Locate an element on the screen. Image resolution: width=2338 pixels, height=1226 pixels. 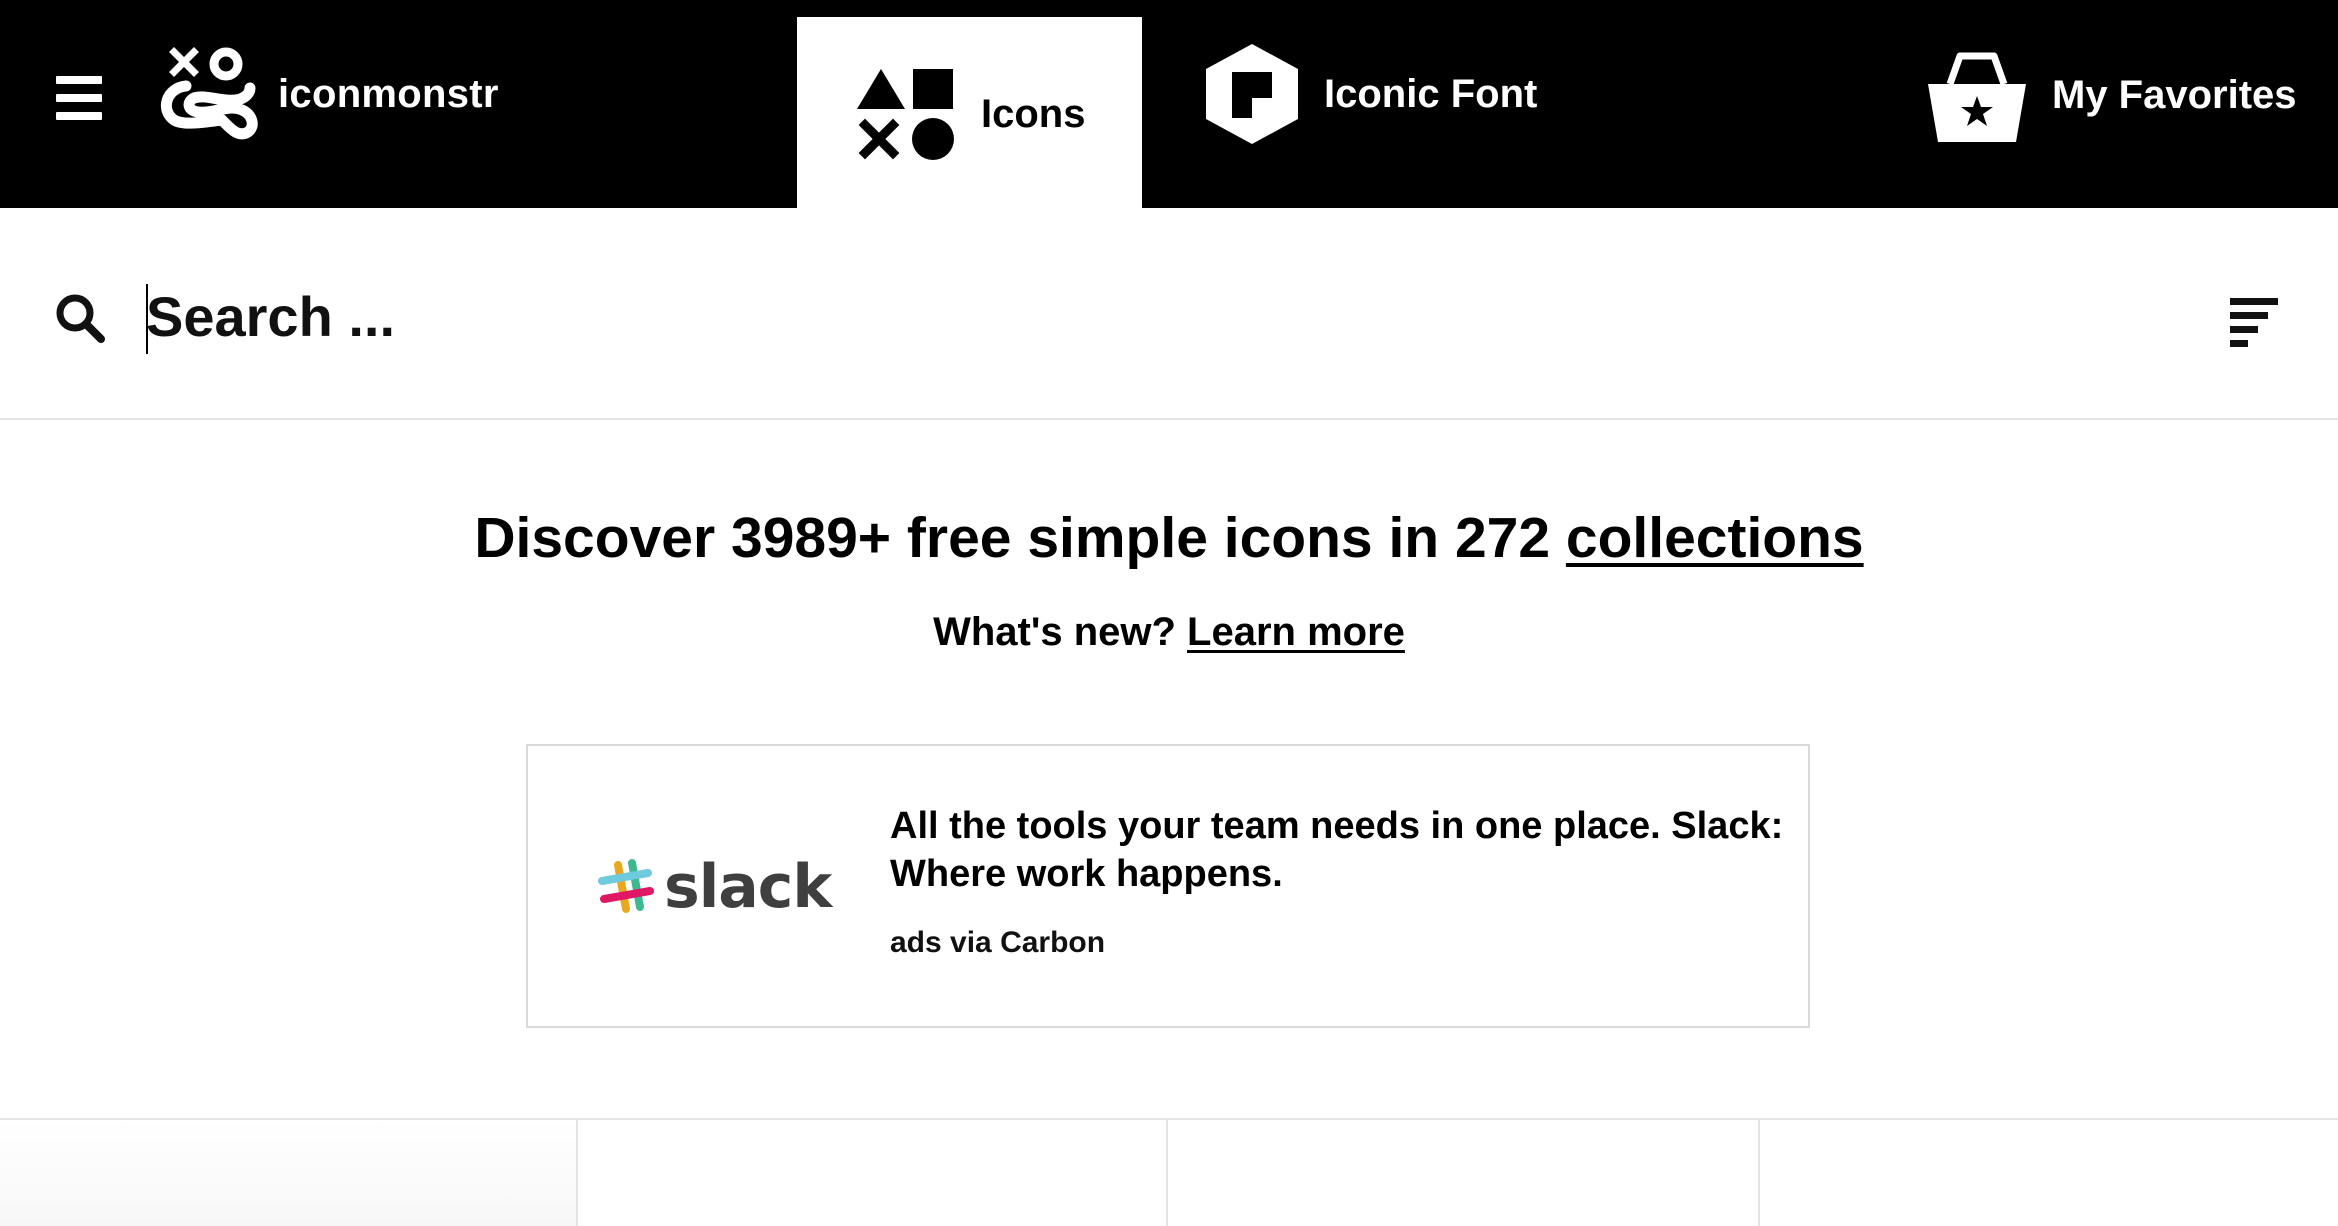
ad-logo-link: slack is located at coordinates (715, 887).